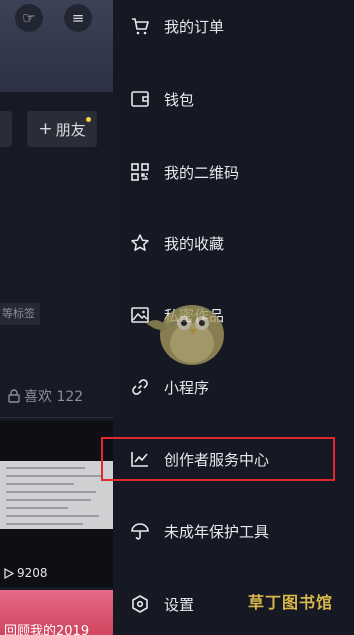 This screenshot has width=354, height=635. I want to click on menu-item-label: 我的收藏, so click(194, 243).